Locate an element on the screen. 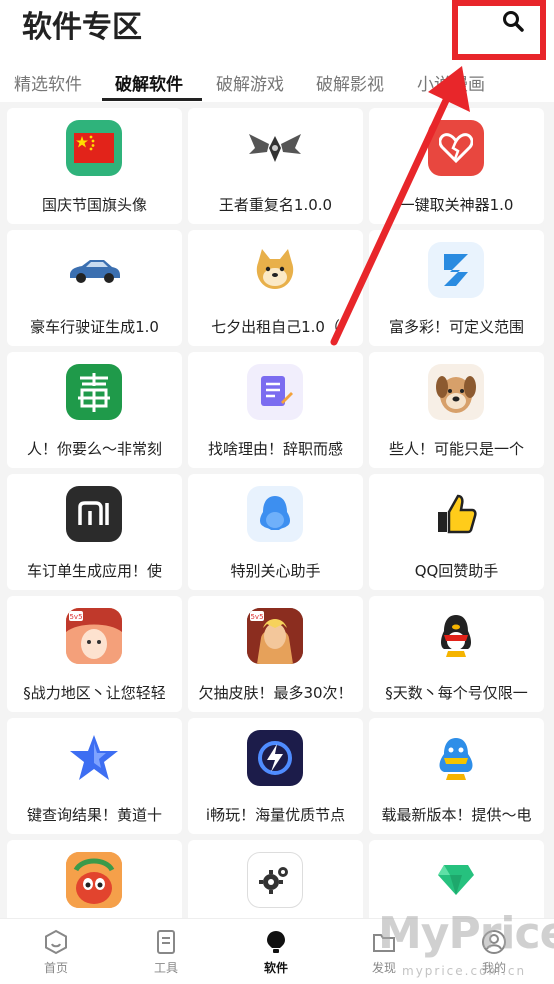 The image size is (554, 984). nav-home: 首页 is located at coordinates (56, 951).